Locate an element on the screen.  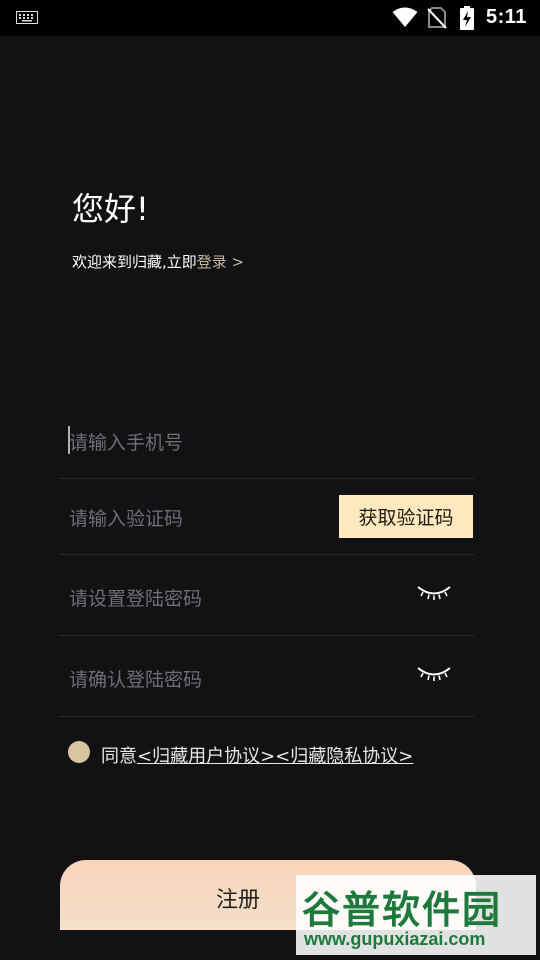
agree-checkbox is located at coordinates (79, 752).